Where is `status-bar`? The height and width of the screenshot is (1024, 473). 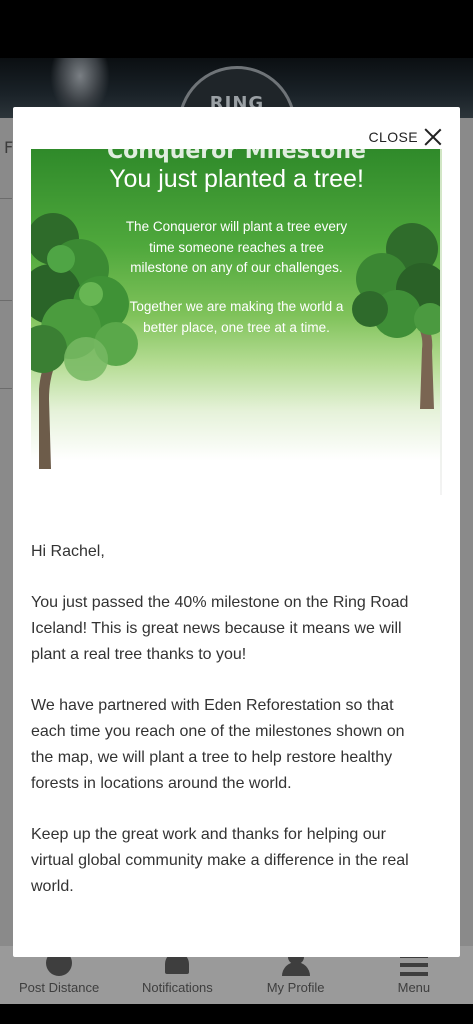 status-bar is located at coordinates (236, 29).